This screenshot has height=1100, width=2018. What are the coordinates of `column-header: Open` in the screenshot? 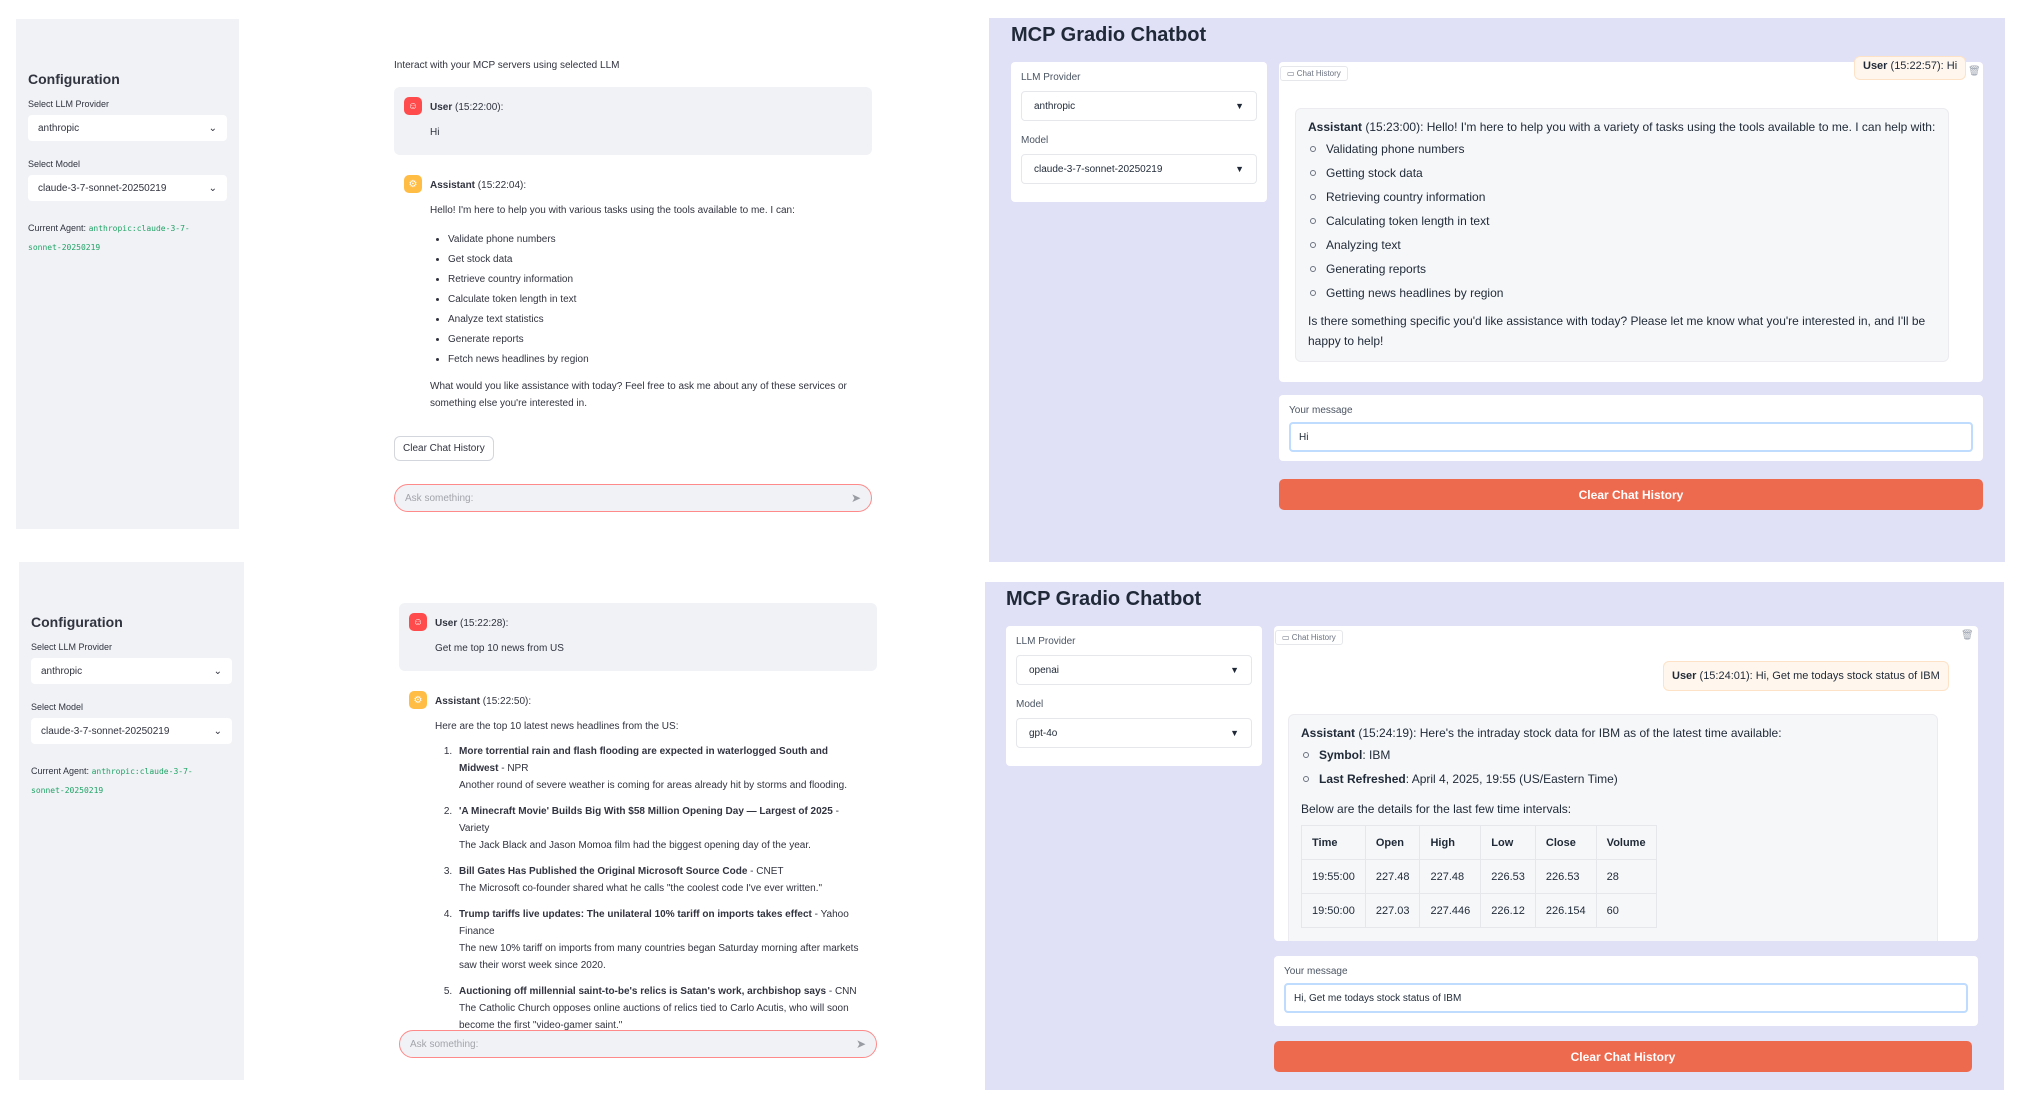 It's located at (1392, 842).